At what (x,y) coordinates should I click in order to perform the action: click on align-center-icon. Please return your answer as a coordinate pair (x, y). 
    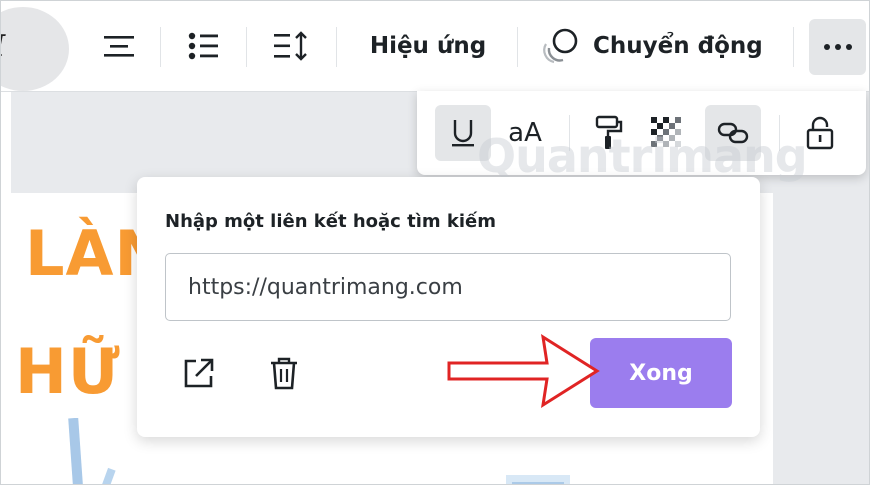
    Looking at the image, I should click on (119, 46).